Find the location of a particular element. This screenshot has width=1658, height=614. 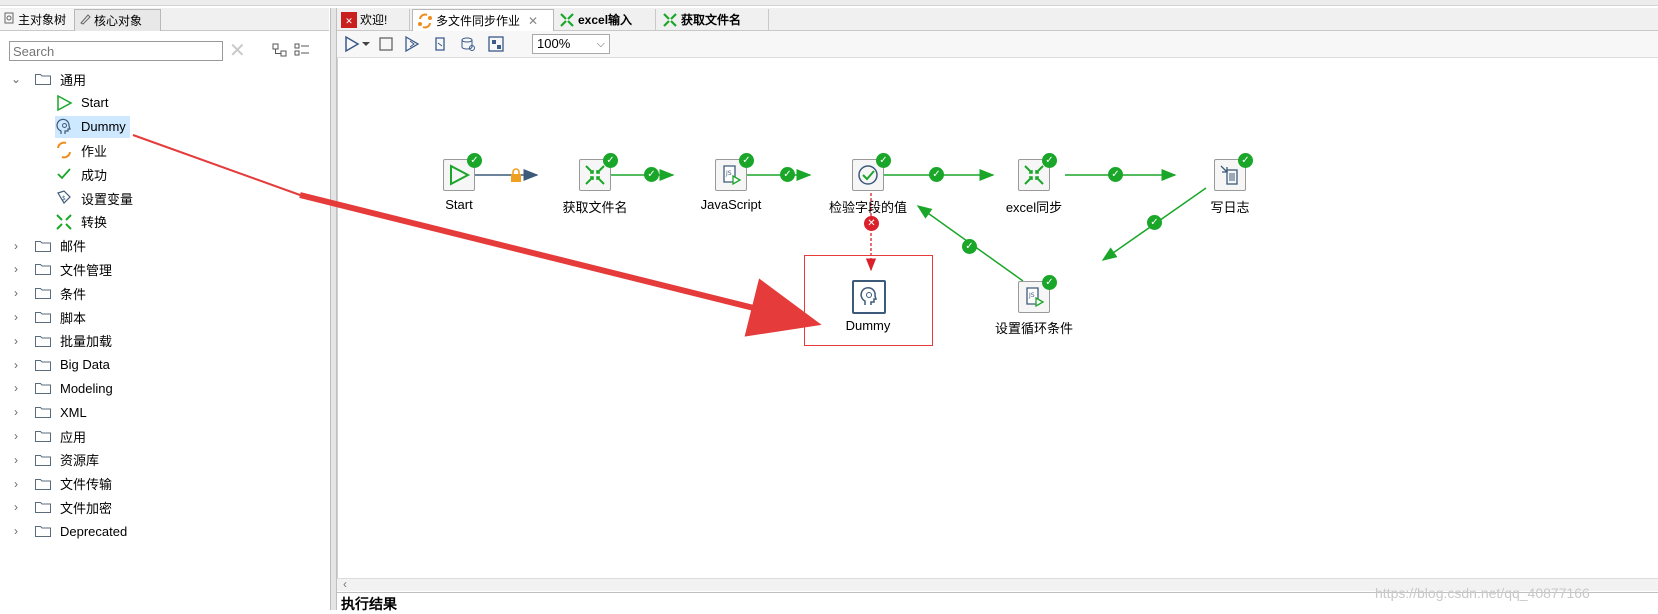

tab-label: 欢迎! is located at coordinates (374, 20).